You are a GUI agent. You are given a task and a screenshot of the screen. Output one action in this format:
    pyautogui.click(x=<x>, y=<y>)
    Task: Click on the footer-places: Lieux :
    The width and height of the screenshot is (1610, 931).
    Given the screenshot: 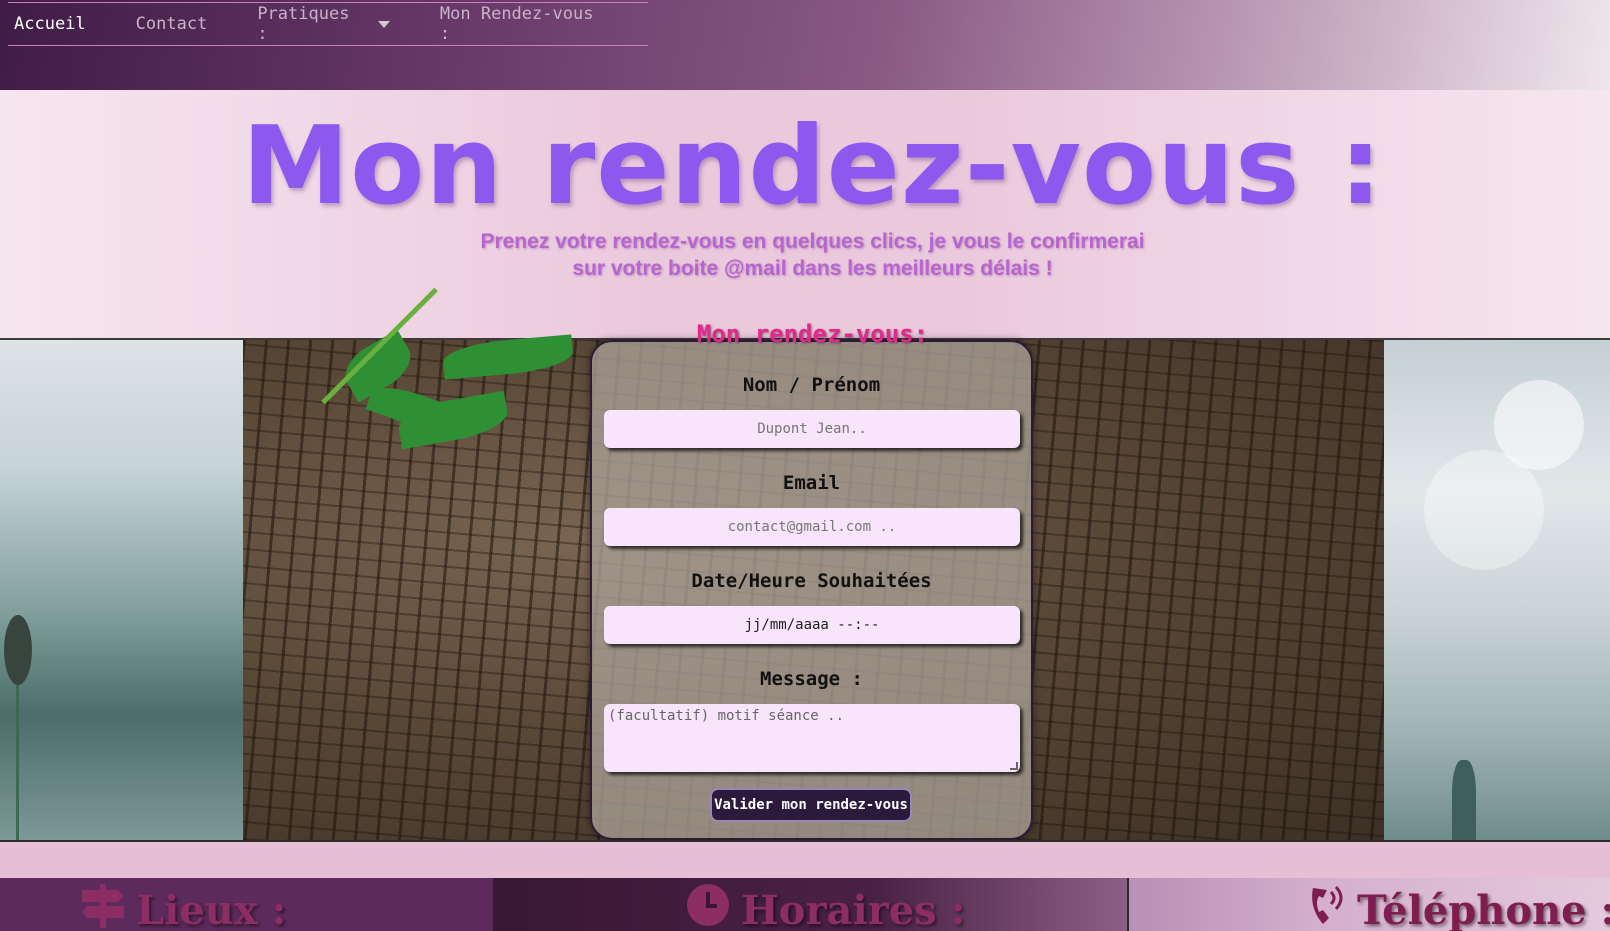 What is the action you would take?
    pyautogui.click(x=247, y=904)
    